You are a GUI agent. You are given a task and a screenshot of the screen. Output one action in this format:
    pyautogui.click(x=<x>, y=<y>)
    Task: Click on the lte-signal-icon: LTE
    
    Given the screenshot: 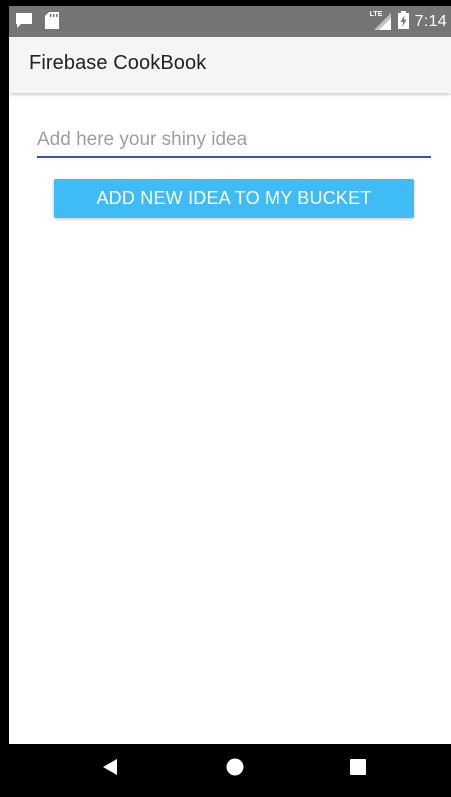 What is the action you would take?
    pyautogui.click(x=381, y=21)
    